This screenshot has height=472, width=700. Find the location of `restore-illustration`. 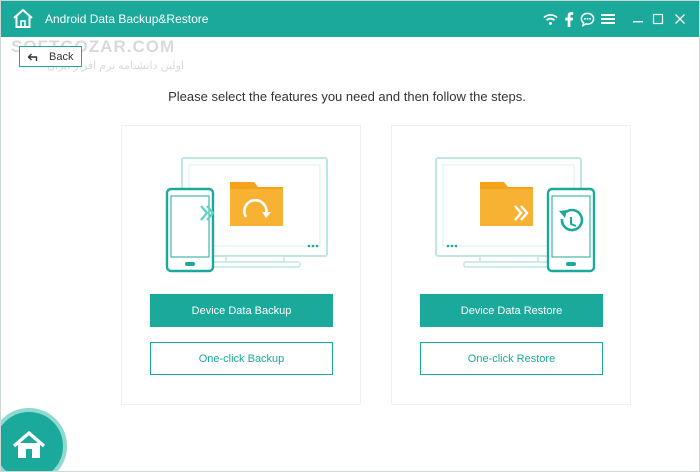

restore-illustration is located at coordinates (515, 215).